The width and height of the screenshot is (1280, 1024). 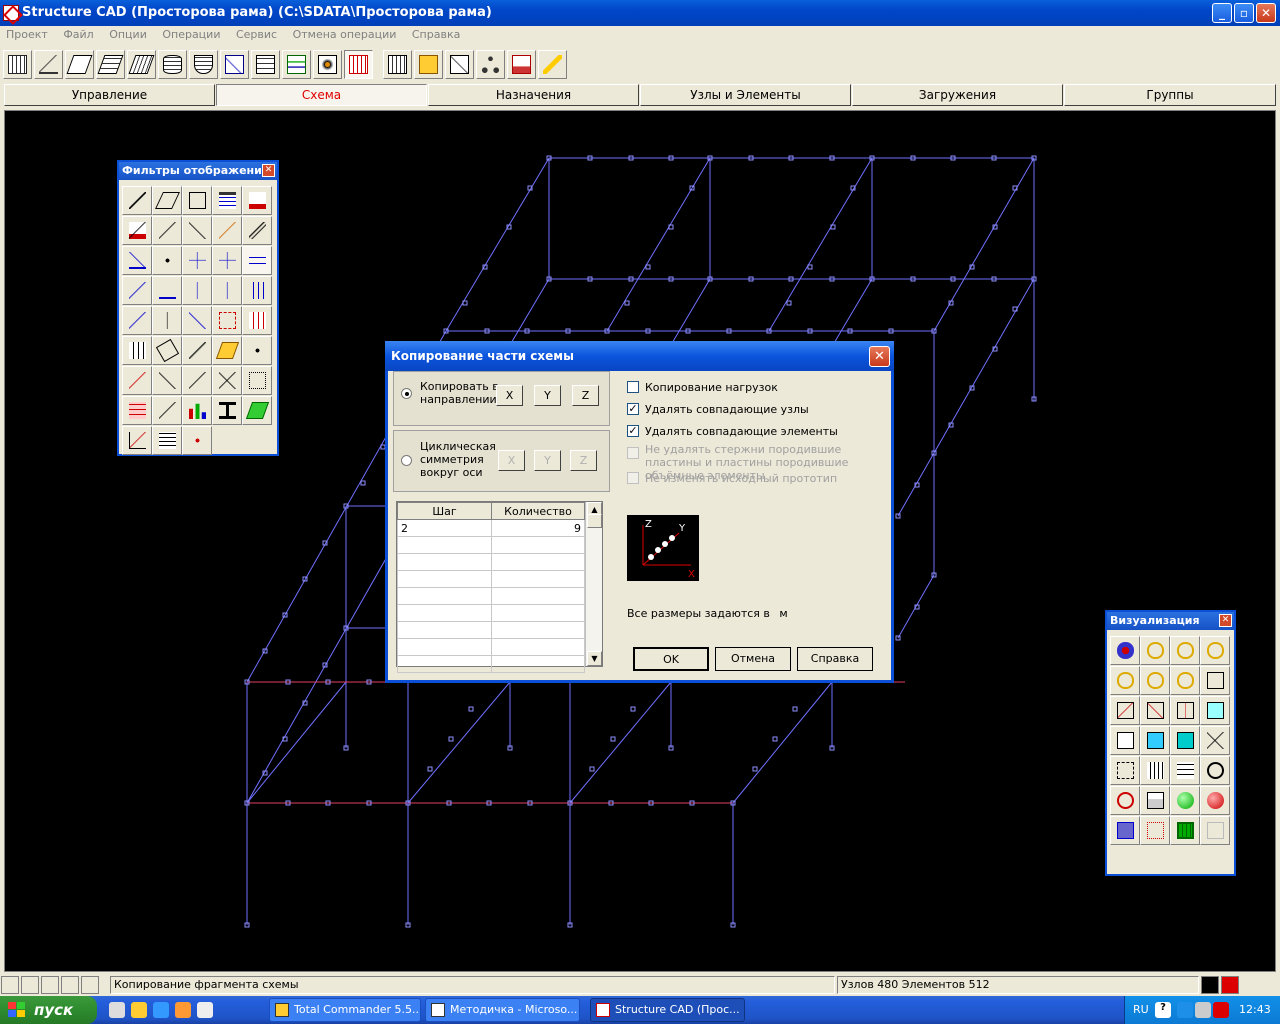 I want to click on direction-x-button: X, so click(x=509, y=395).